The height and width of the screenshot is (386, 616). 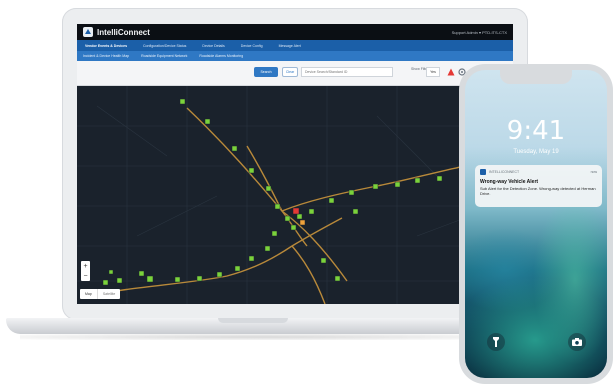 I want to click on lock-screen-time: 9:41, so click(x=536, y=131).